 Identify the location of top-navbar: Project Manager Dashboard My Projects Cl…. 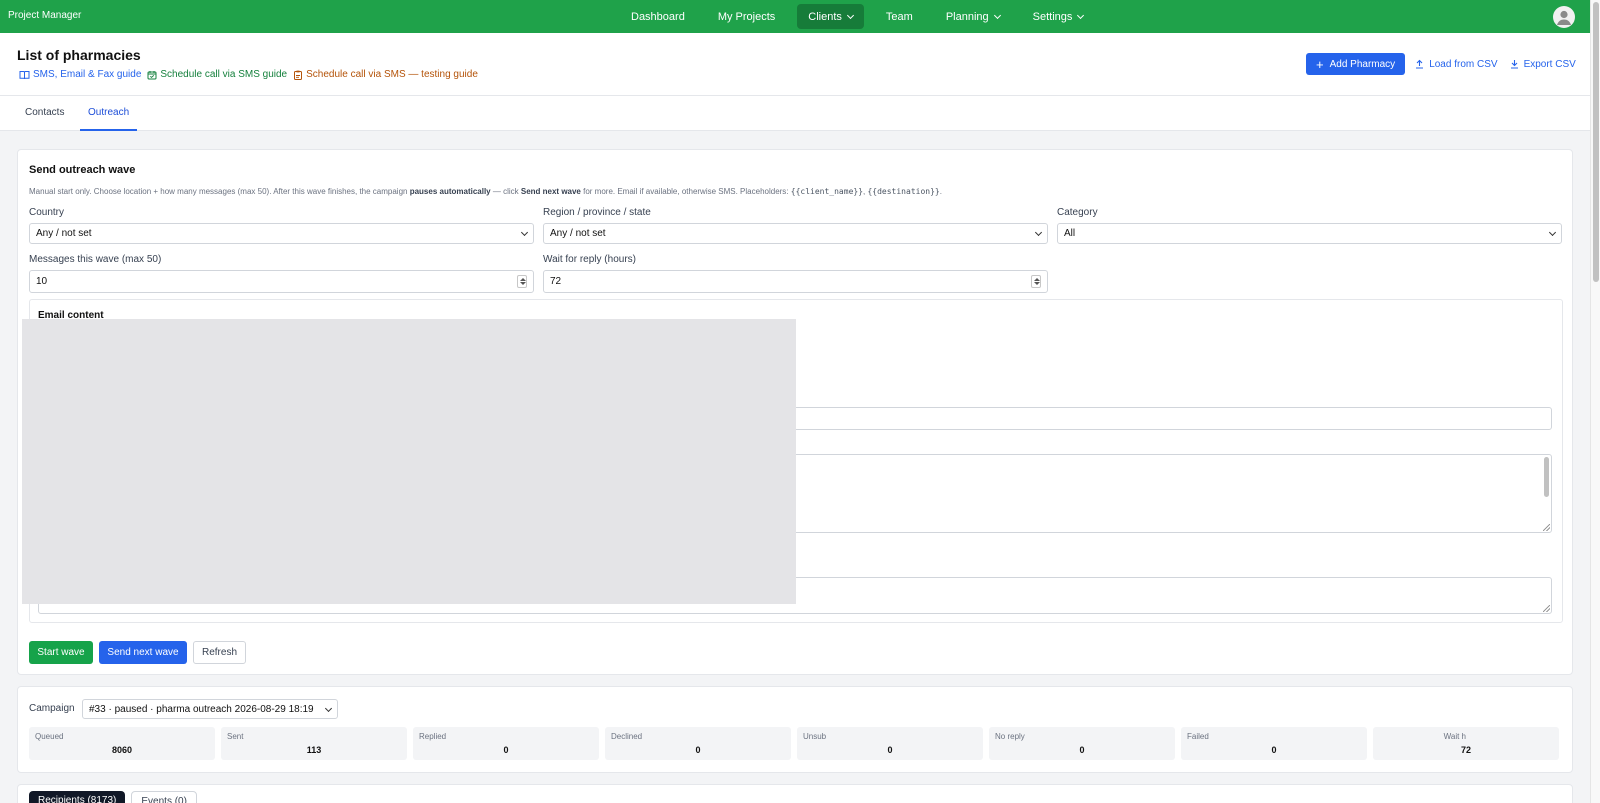
(795, 16).